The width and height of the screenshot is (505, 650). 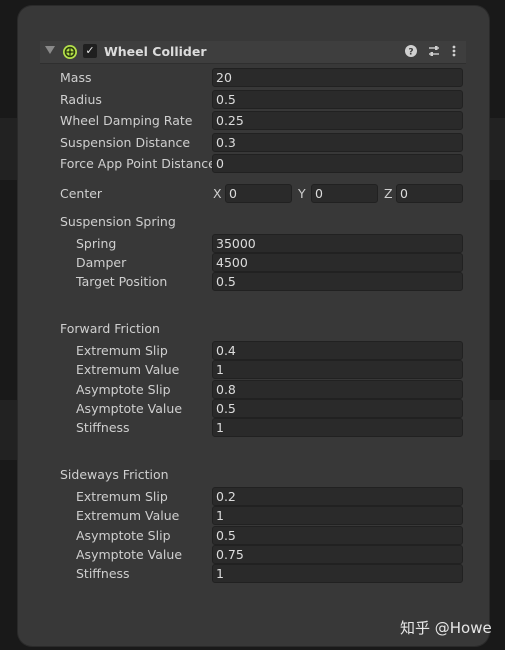 What do you see at coordinates (122, 281) in the screenshot?
I see `target-position-label: Target Position` at bounding box center [122, 281].